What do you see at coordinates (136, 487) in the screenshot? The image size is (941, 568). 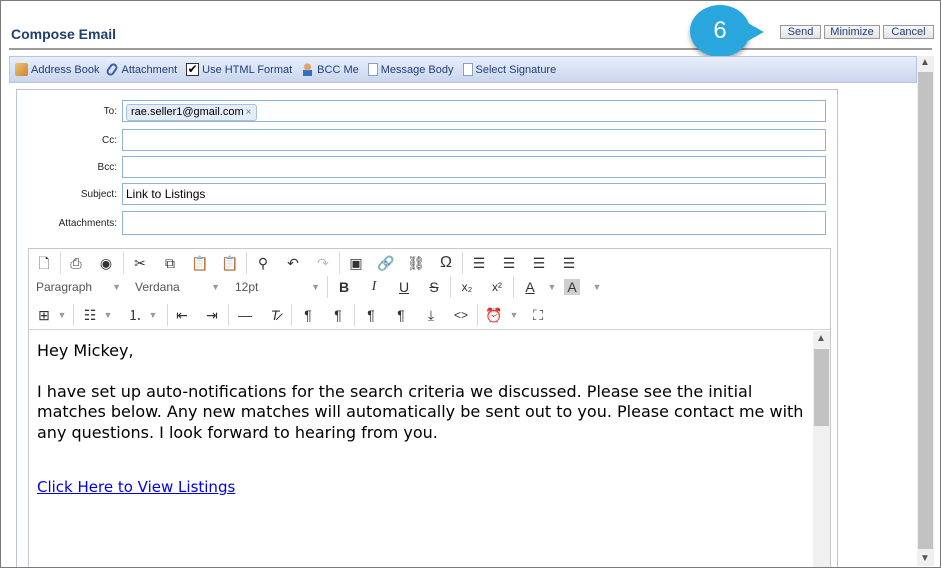 I see `view-listings-link: Click Here to View Listings` at bounding box center [136, 487].